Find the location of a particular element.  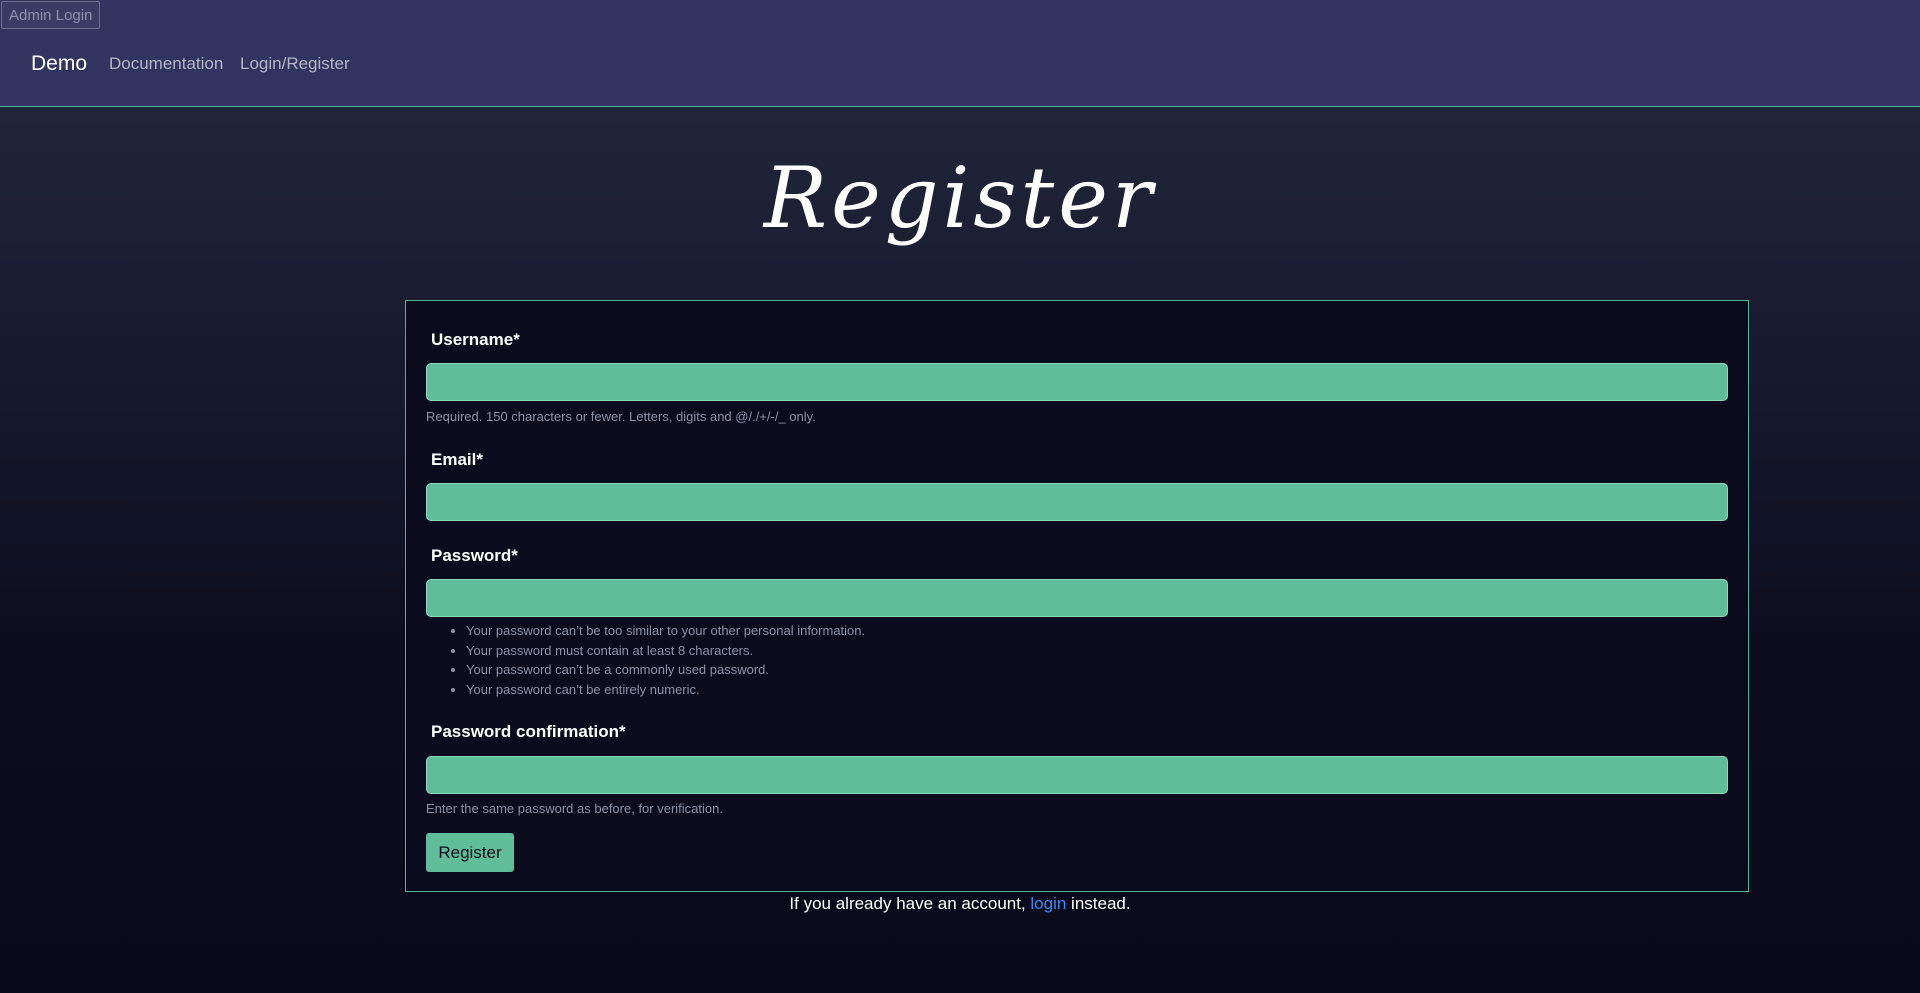

brand-logo: Demo is located at coordinates (59, 64).